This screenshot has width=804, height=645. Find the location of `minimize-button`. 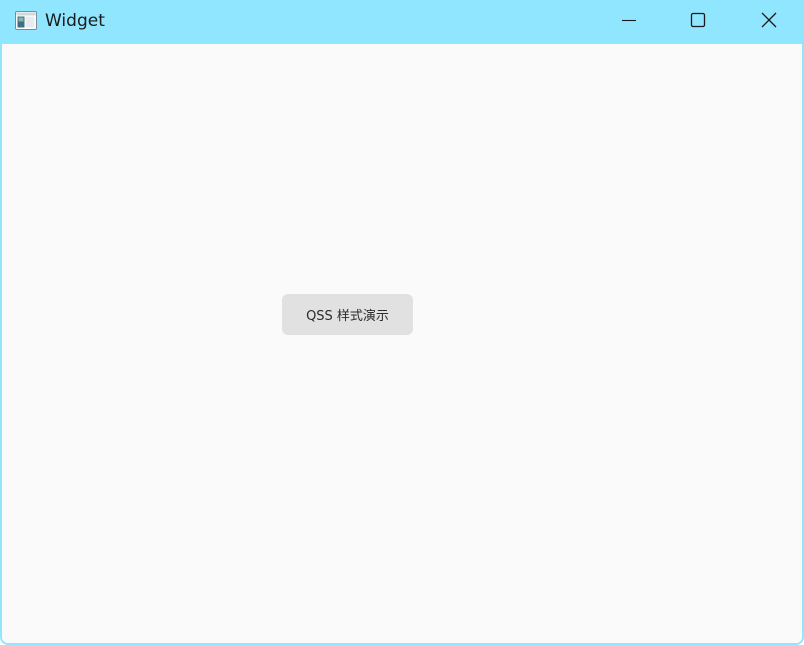

minimize-button is located at coordinates (629, 22).